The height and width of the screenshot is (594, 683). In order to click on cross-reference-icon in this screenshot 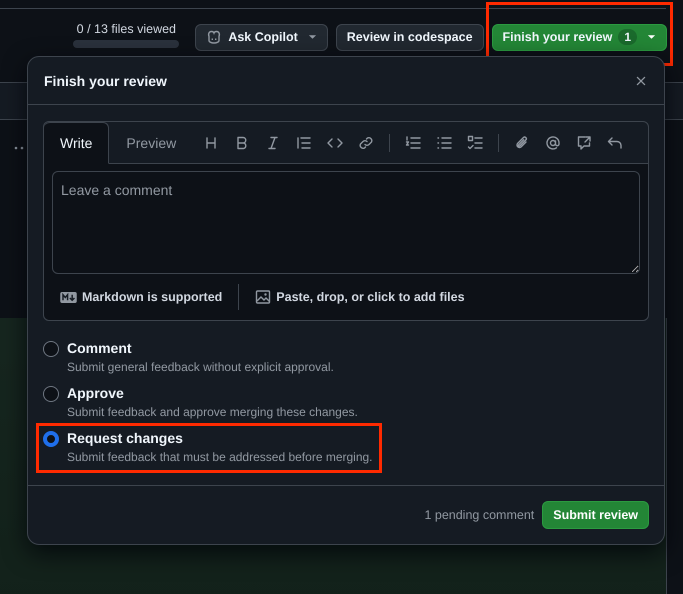, I will do `click(584, 142)`.